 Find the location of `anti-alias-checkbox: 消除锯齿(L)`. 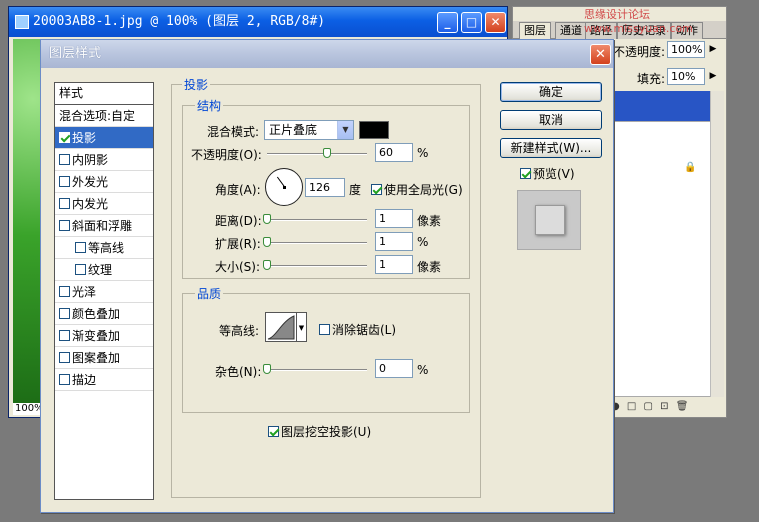

anti-alias-checkbox: 消除锯齿(L) is located at coordinates (357, 329).